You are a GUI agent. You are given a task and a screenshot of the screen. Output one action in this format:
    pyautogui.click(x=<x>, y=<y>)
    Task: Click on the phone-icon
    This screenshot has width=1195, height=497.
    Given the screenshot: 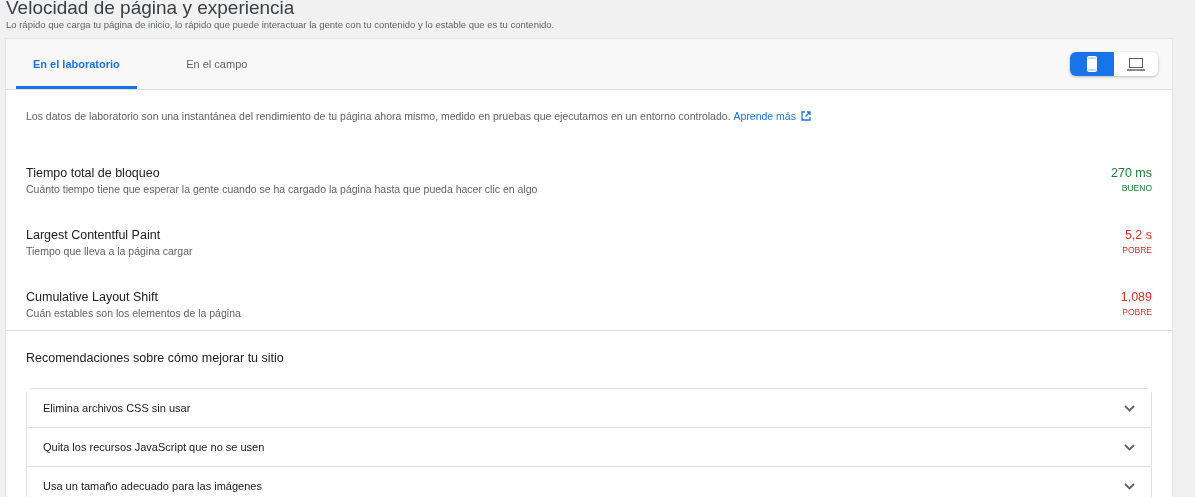 What is the action you would take?
    pyautogui.click(x=1092, y=64)
    